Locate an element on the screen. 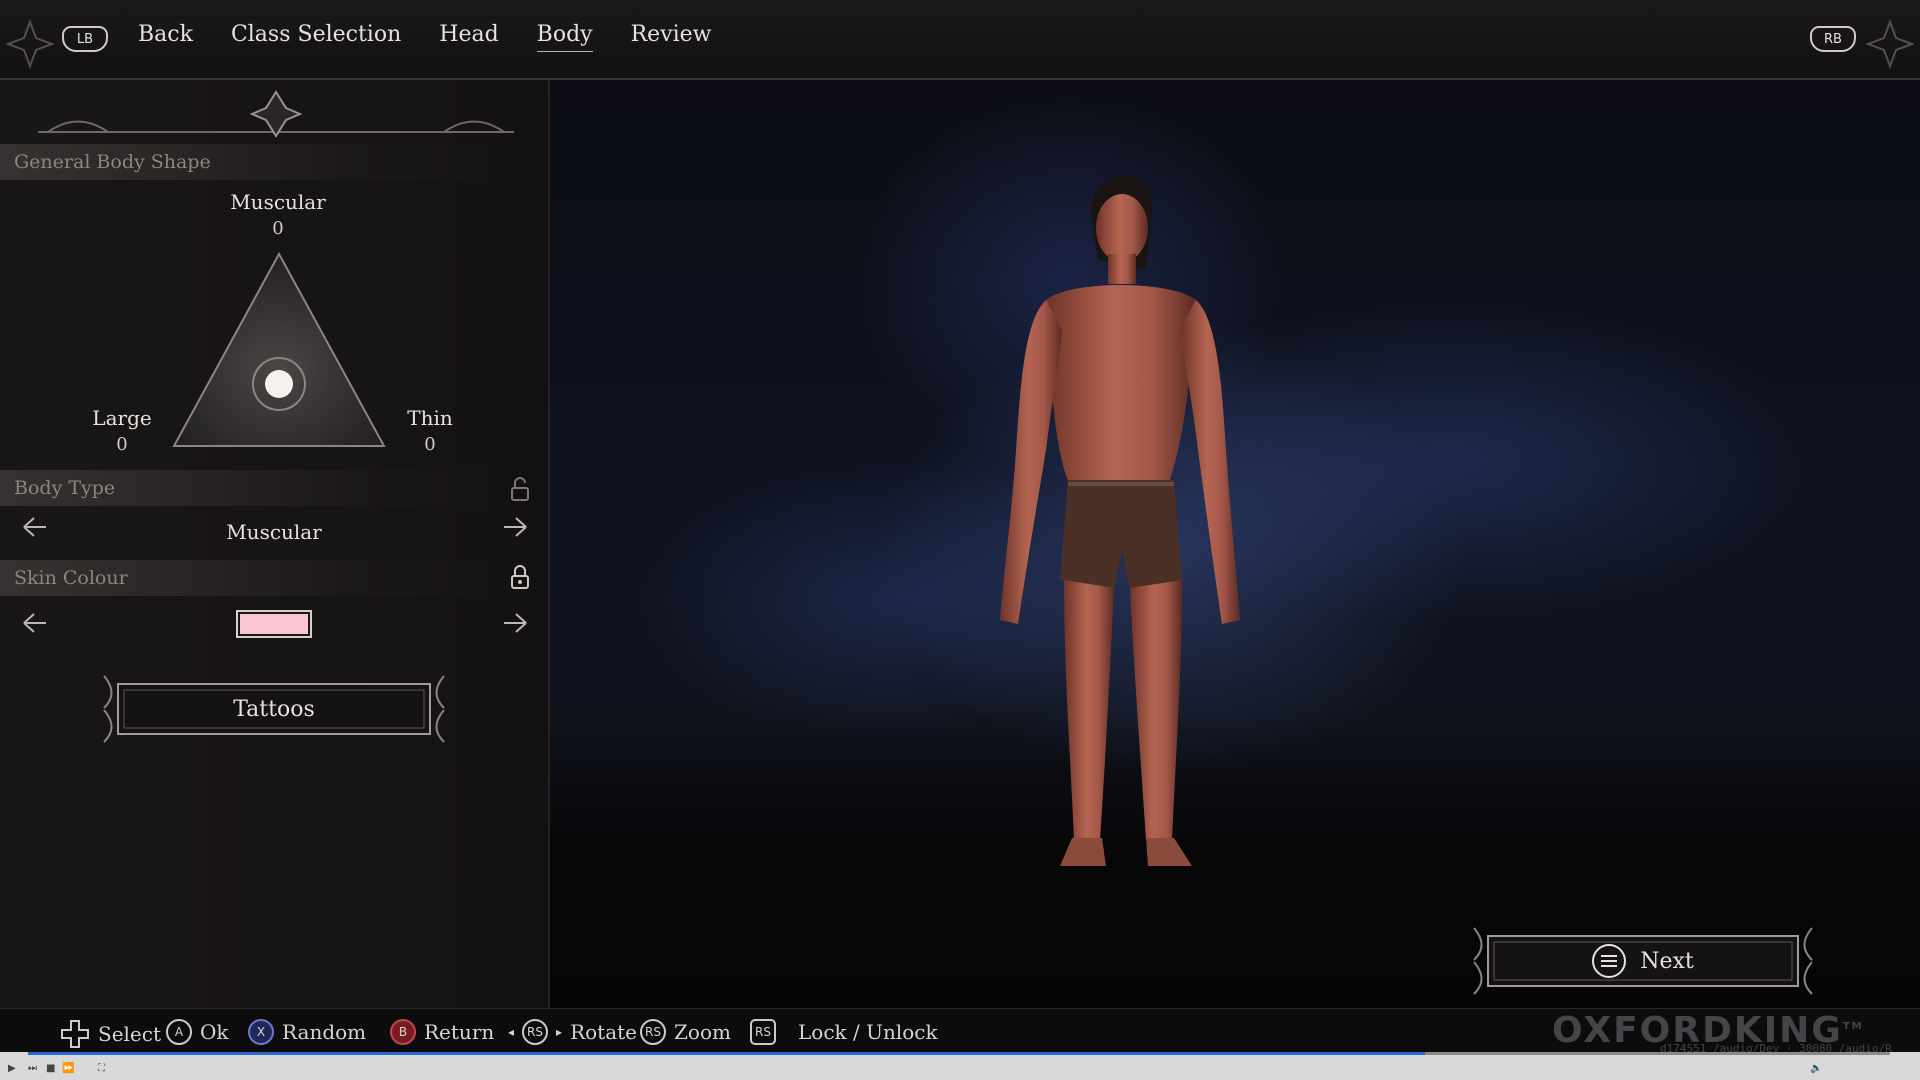 The width and height of the screenshot is (1920, 1080). thin-axis-label: Thin is located at coordinates (430, 418).